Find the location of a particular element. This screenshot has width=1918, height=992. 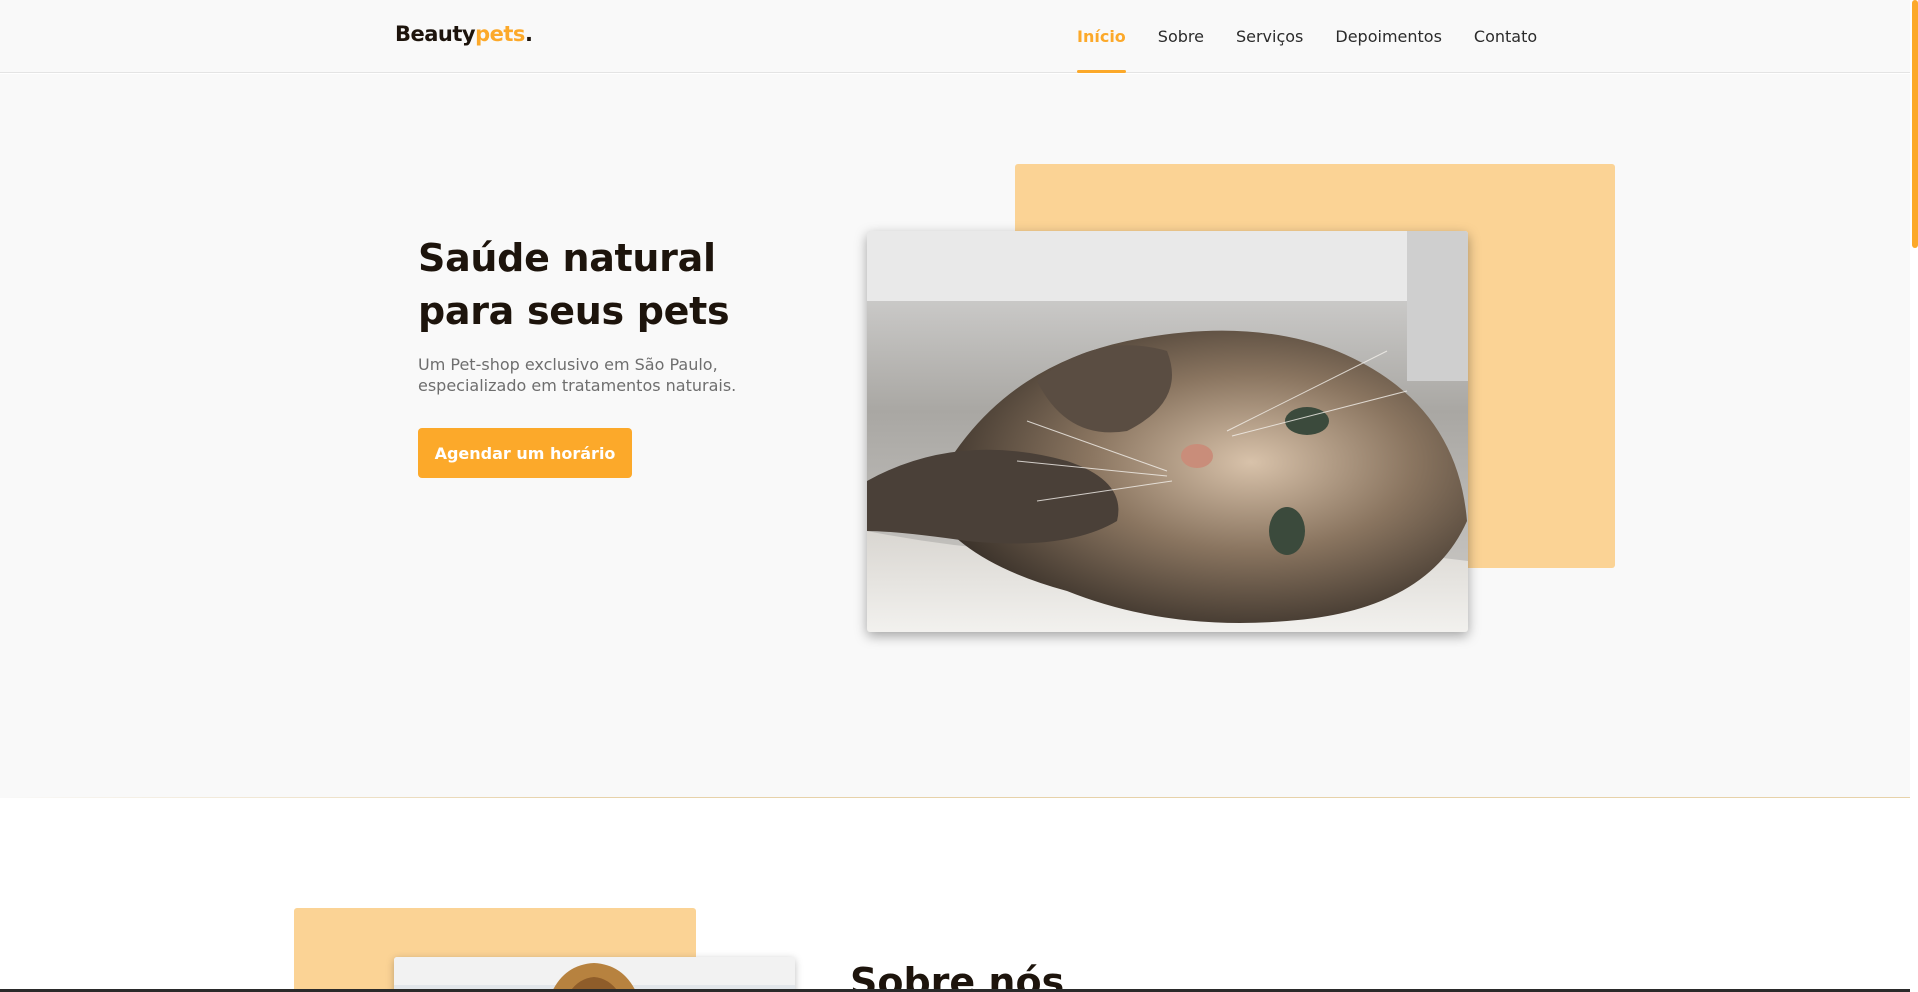

section-divider is located at coordinates (955, 797).